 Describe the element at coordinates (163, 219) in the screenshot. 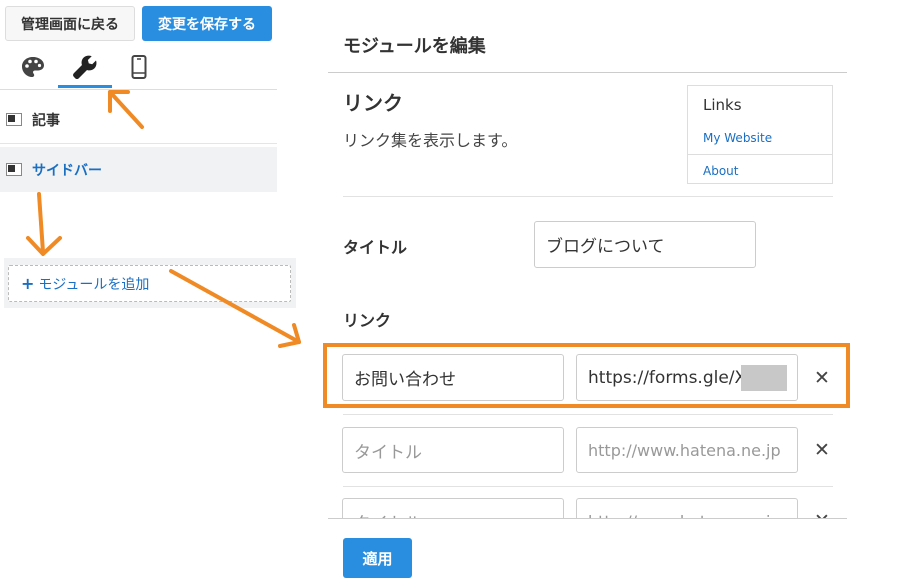

I see `annotation-arrows` at that location.